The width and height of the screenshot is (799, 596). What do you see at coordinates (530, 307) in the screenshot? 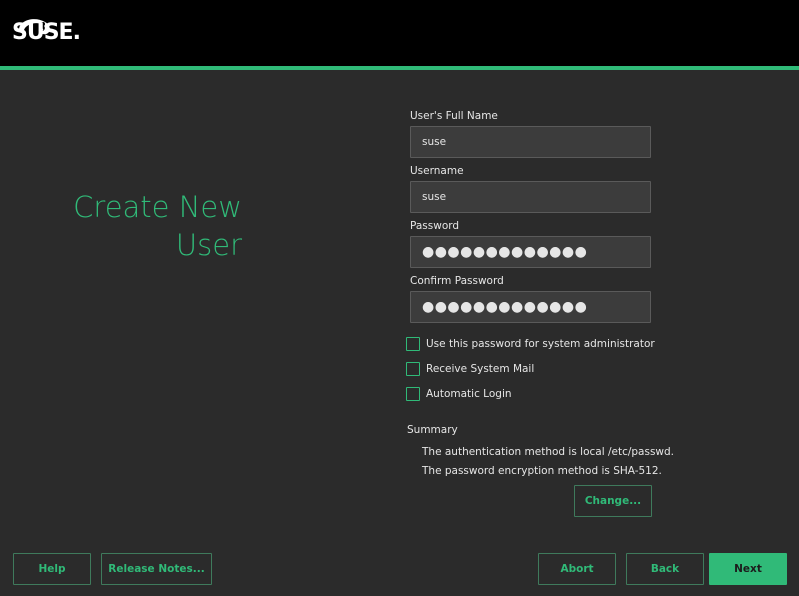
I see `confirm-password-input: ●●●●●●●●●●●●●` at bounding box center [530, 307].